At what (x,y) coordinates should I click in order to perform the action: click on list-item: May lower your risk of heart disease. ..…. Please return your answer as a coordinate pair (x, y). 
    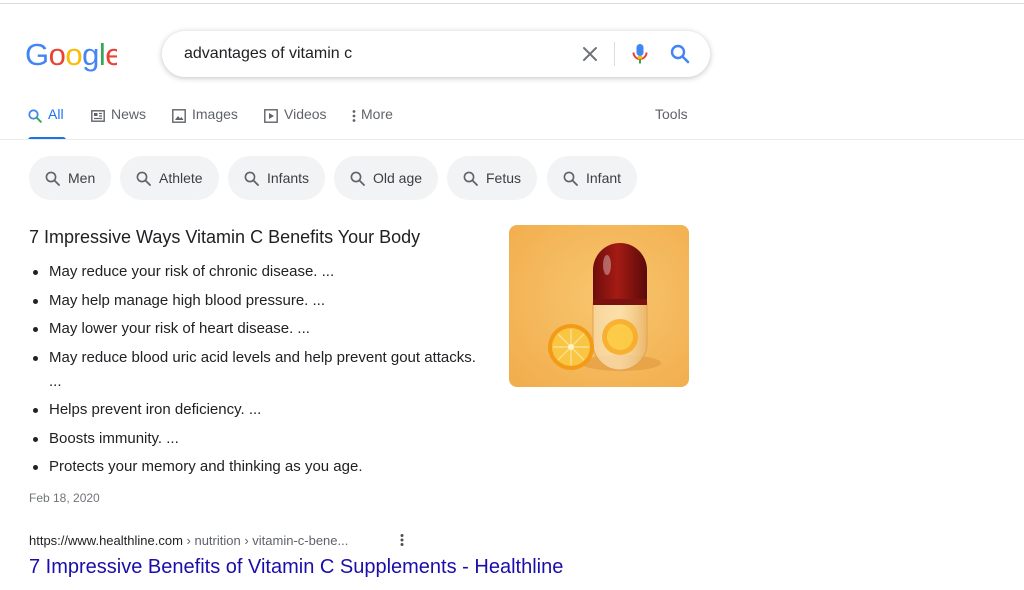
    Looking at the image, I should click on (256, 329).